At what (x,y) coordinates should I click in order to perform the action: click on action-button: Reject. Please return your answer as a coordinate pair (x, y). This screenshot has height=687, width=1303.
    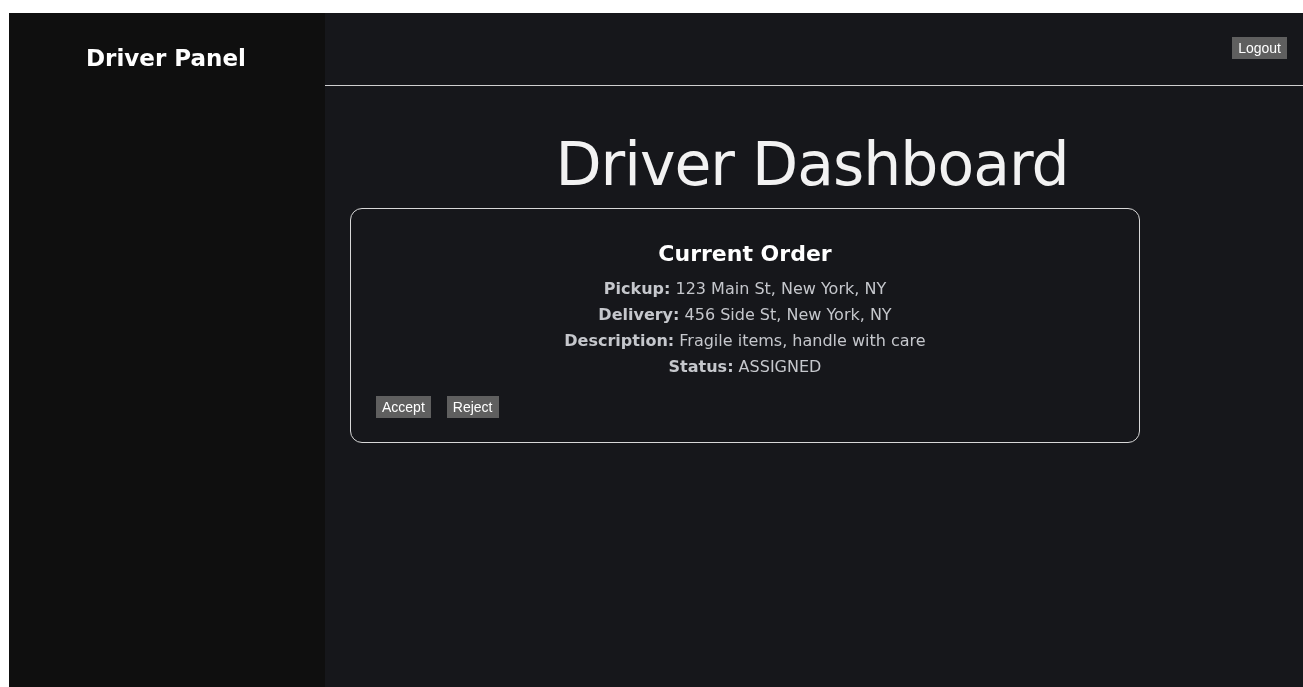
    Looking at the image, I should click on (472, 407).